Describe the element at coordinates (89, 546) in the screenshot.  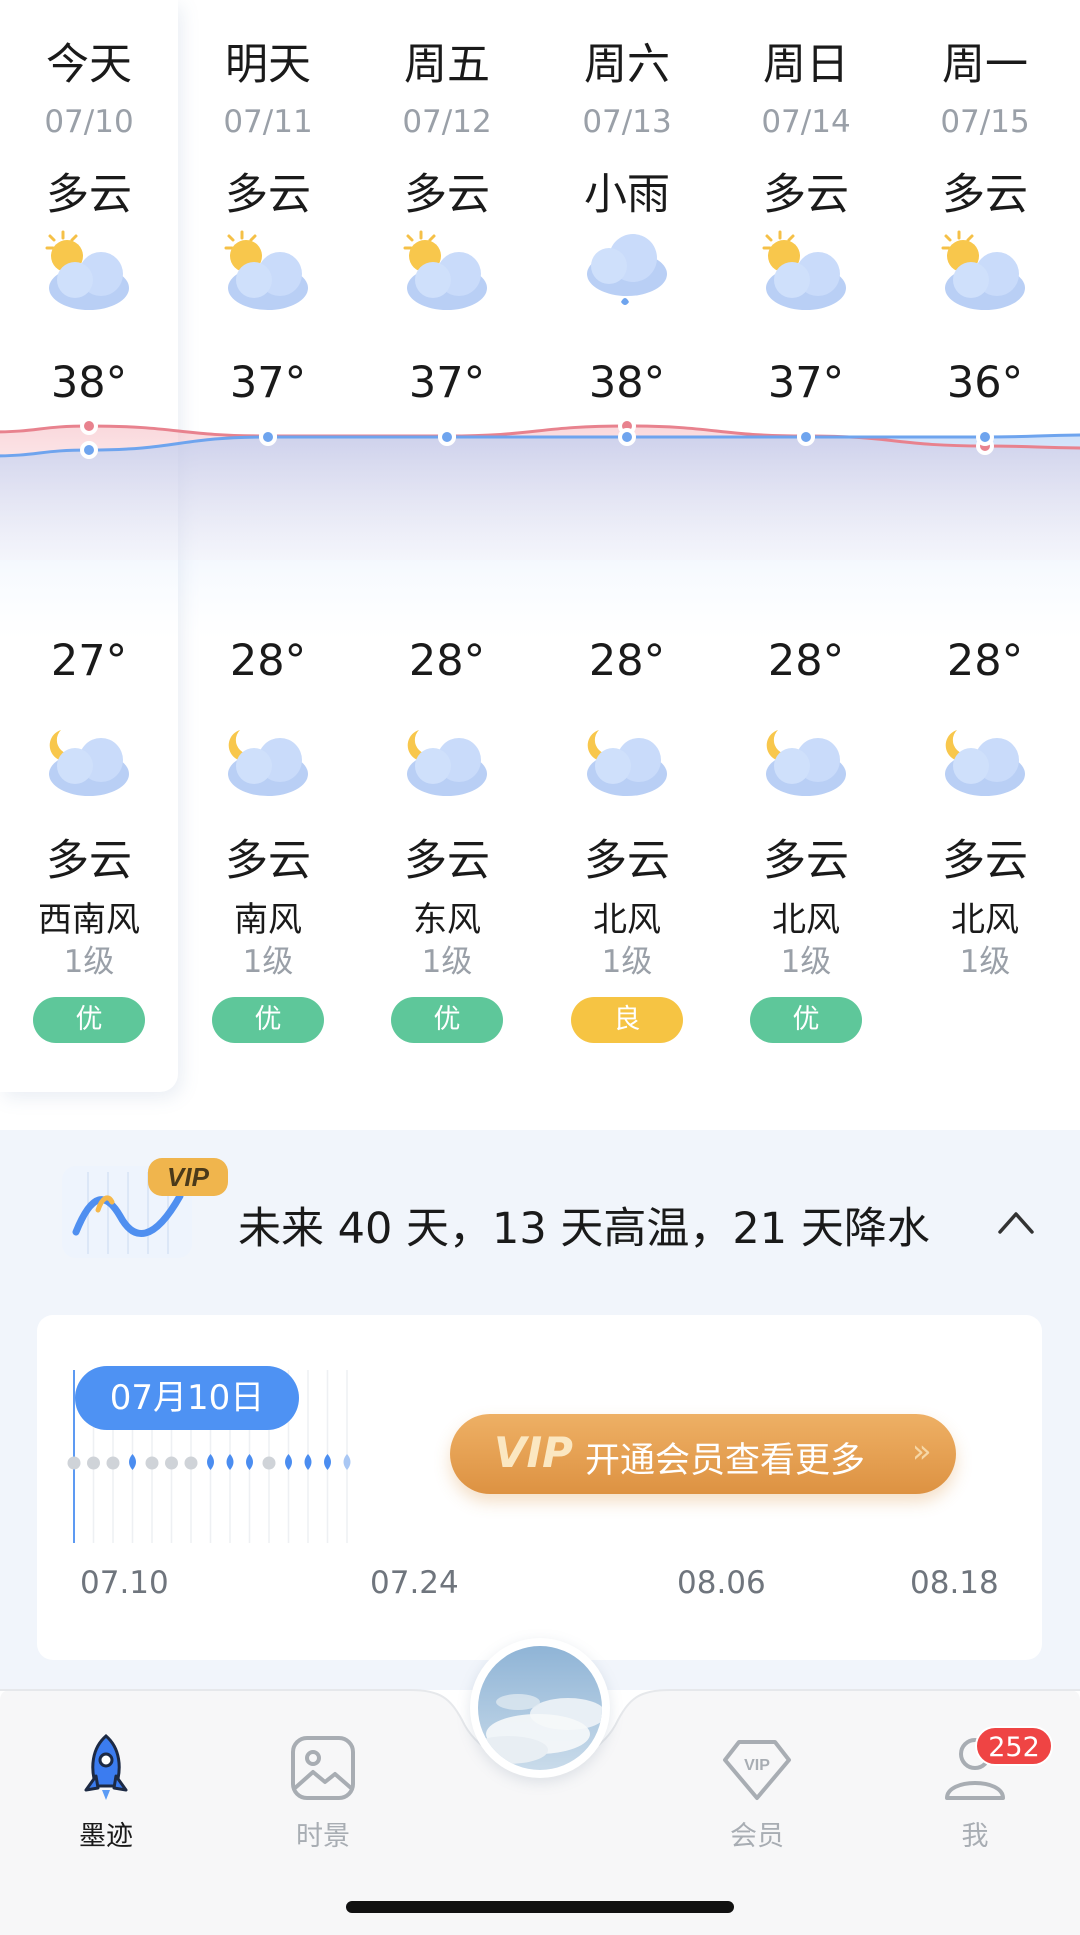
I see `forecast-day-0: 今天 07/10 多云 38° 27° 多云 西南风 1级优` at that location.